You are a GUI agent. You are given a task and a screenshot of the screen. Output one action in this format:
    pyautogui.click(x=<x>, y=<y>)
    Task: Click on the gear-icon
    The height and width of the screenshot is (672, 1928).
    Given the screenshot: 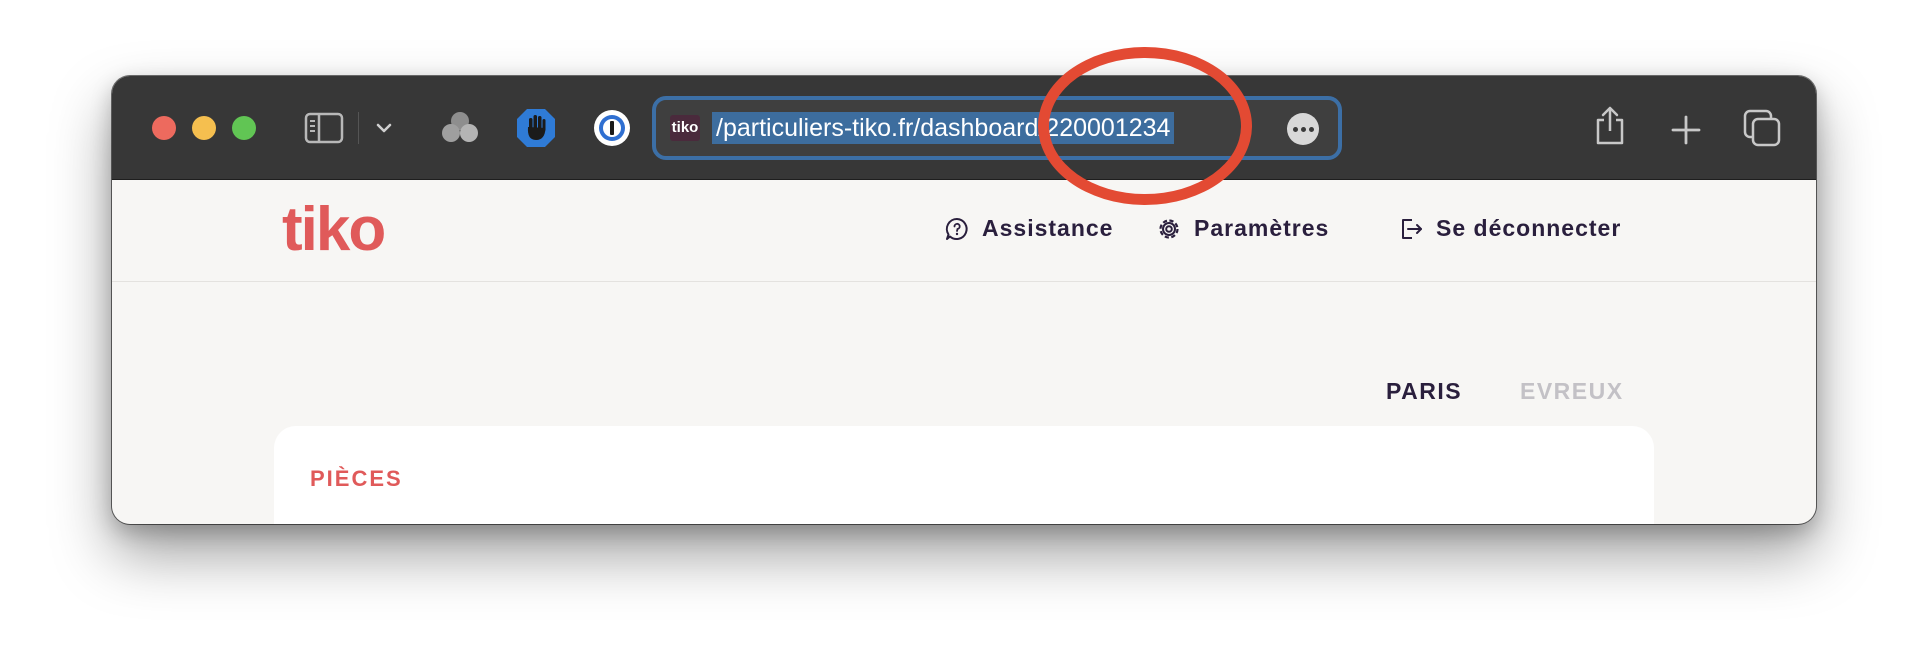 What is the action you would take?
    pyautogui.click(x=1169, y=228)
    